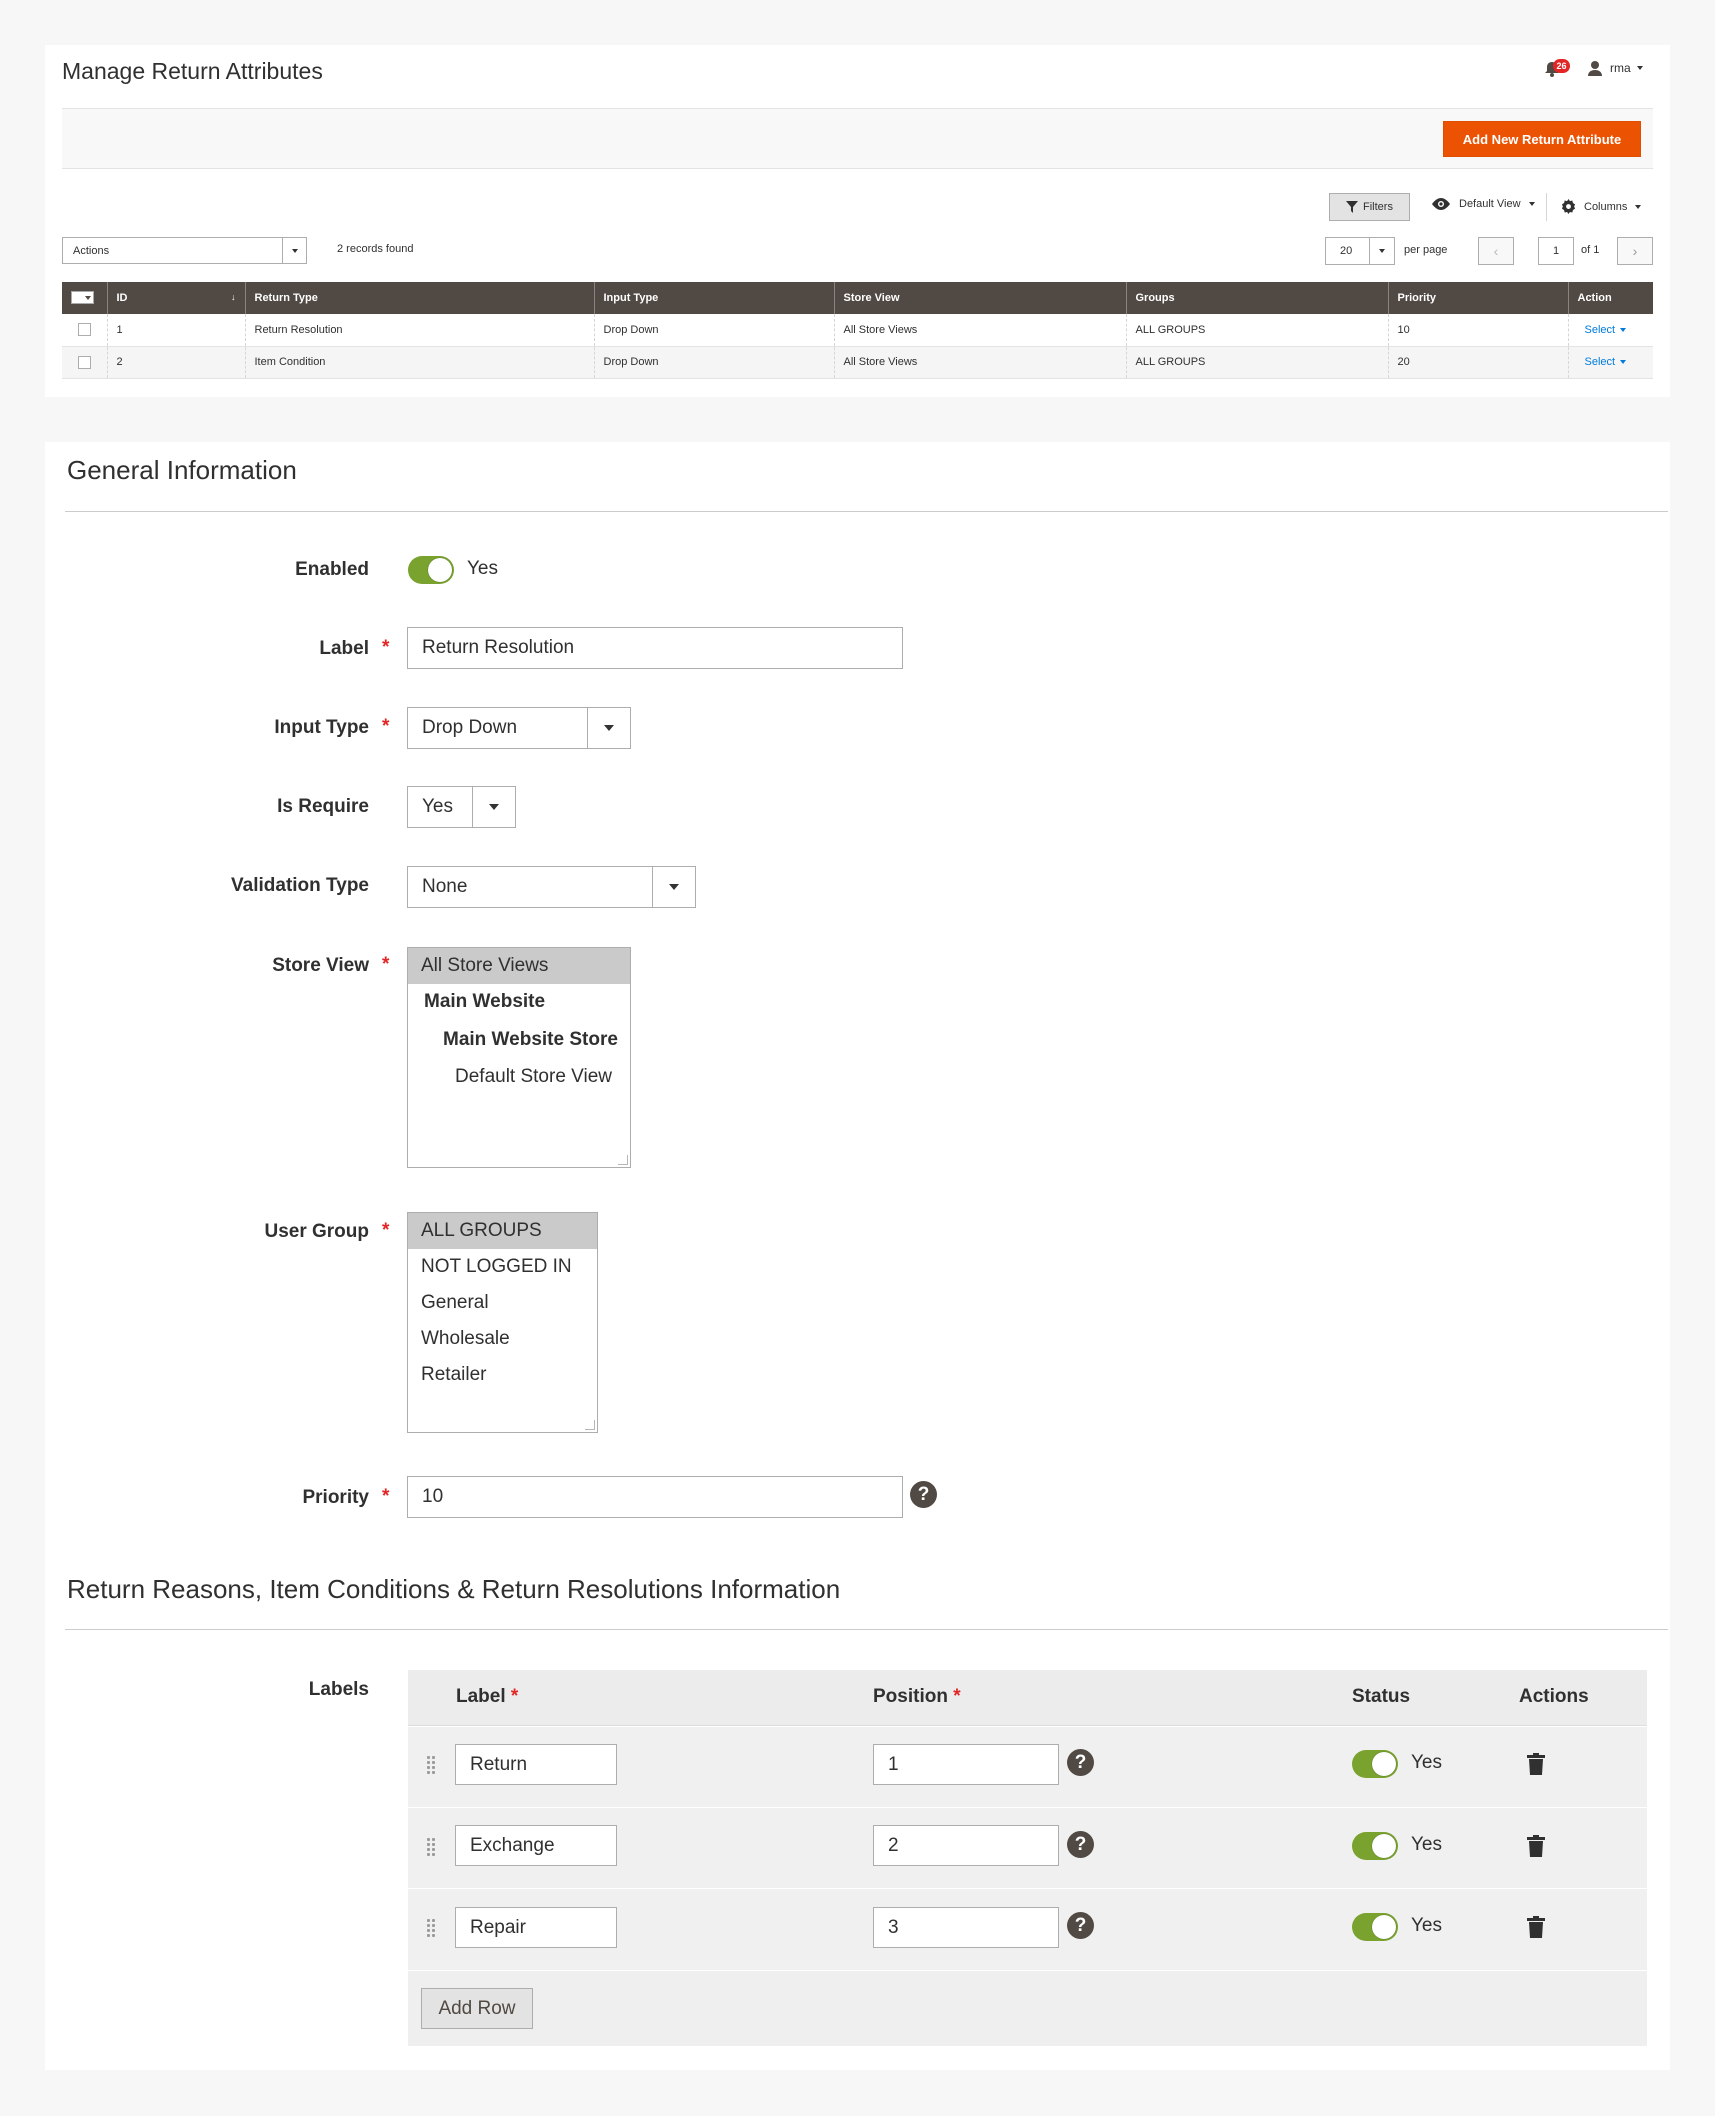 Image resolution: width=1715 pixels, height=2116 pixels. What do you see at coordinates (536, 1845) in the screenshot?
I see `reason-label-input: Exchange` at bounding box center [536, 1845].